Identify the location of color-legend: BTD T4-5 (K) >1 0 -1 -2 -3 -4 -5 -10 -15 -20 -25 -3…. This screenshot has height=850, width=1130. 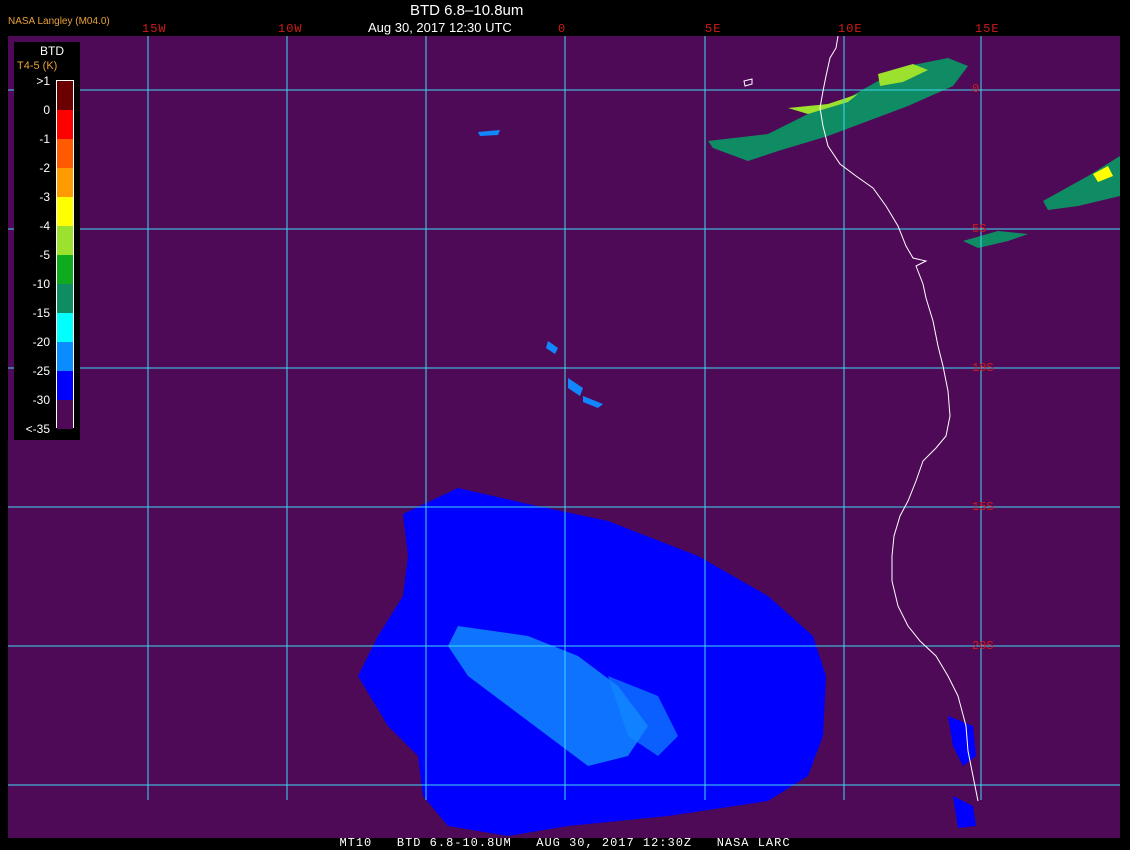
(47, 241).